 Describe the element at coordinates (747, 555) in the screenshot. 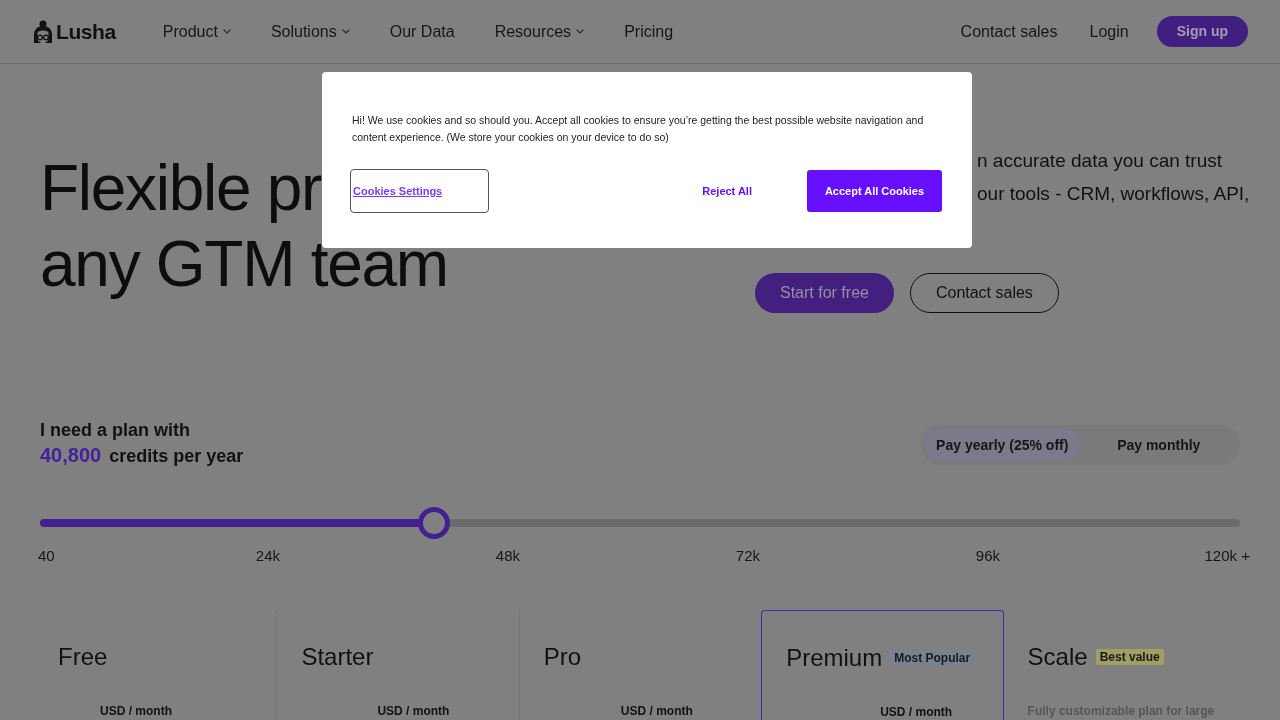

I see `slider-tick-label: 72k` at that location.